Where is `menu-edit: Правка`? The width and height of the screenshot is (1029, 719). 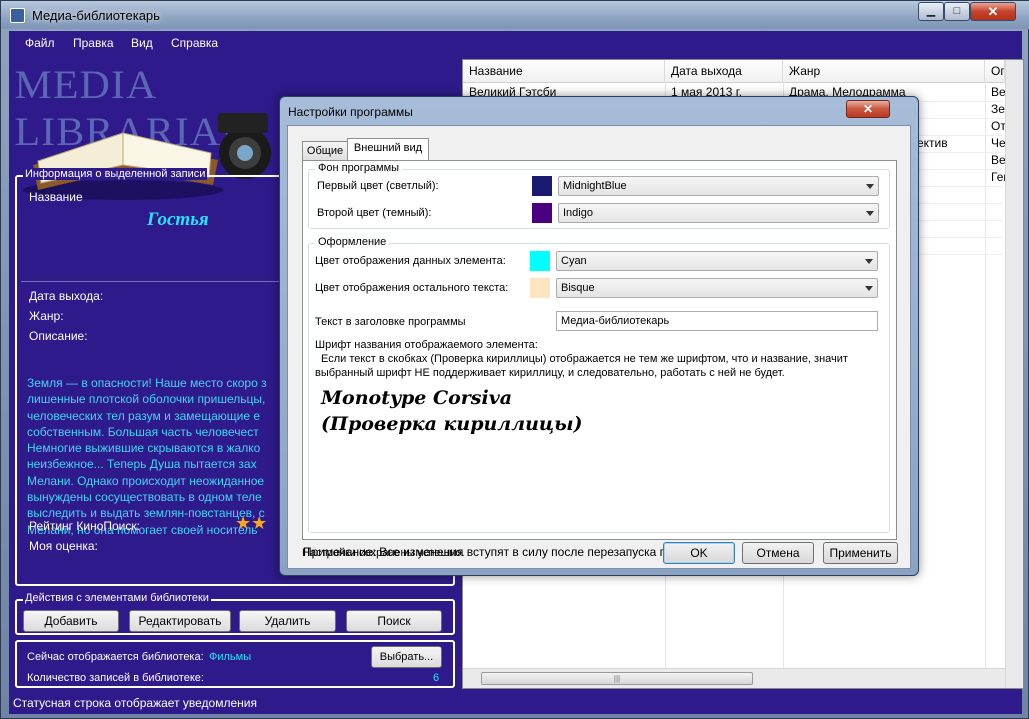 menu-edit: Правка is located at coordinates (93, 43).